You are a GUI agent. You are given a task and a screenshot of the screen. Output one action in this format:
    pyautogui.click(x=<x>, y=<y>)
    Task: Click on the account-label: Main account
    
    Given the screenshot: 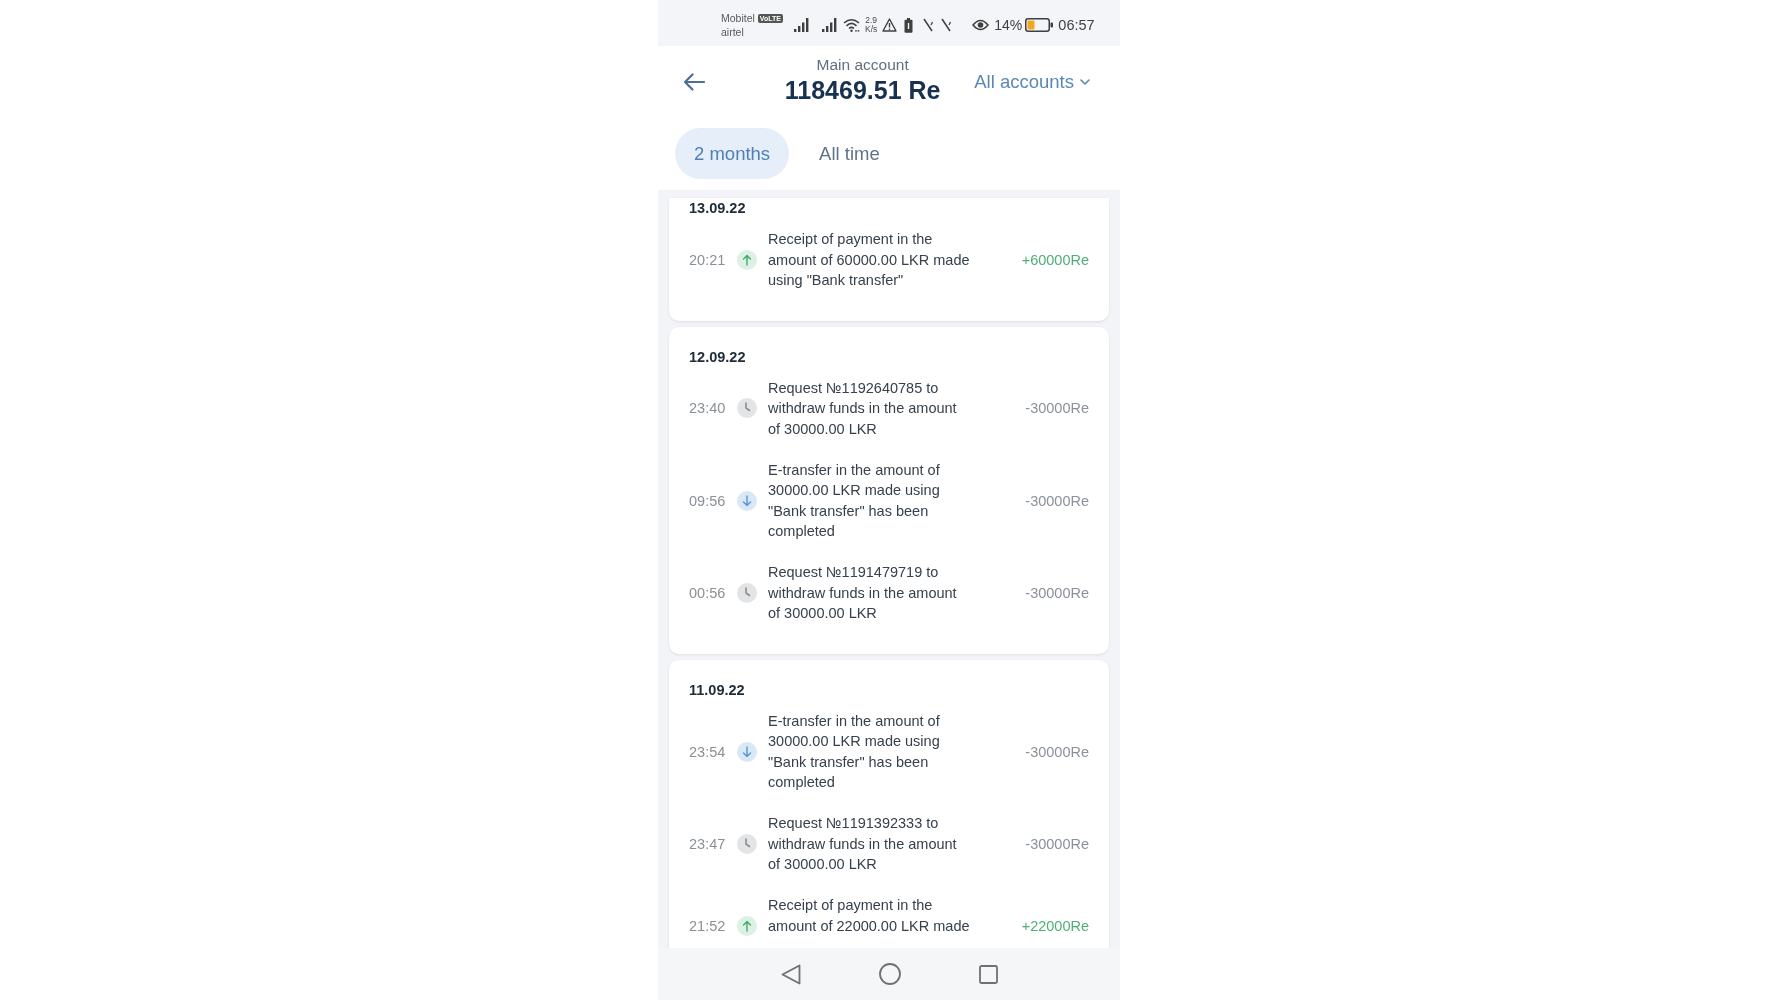 What is the action you would take?
    pyautogui.click(x=862, y=65)
    